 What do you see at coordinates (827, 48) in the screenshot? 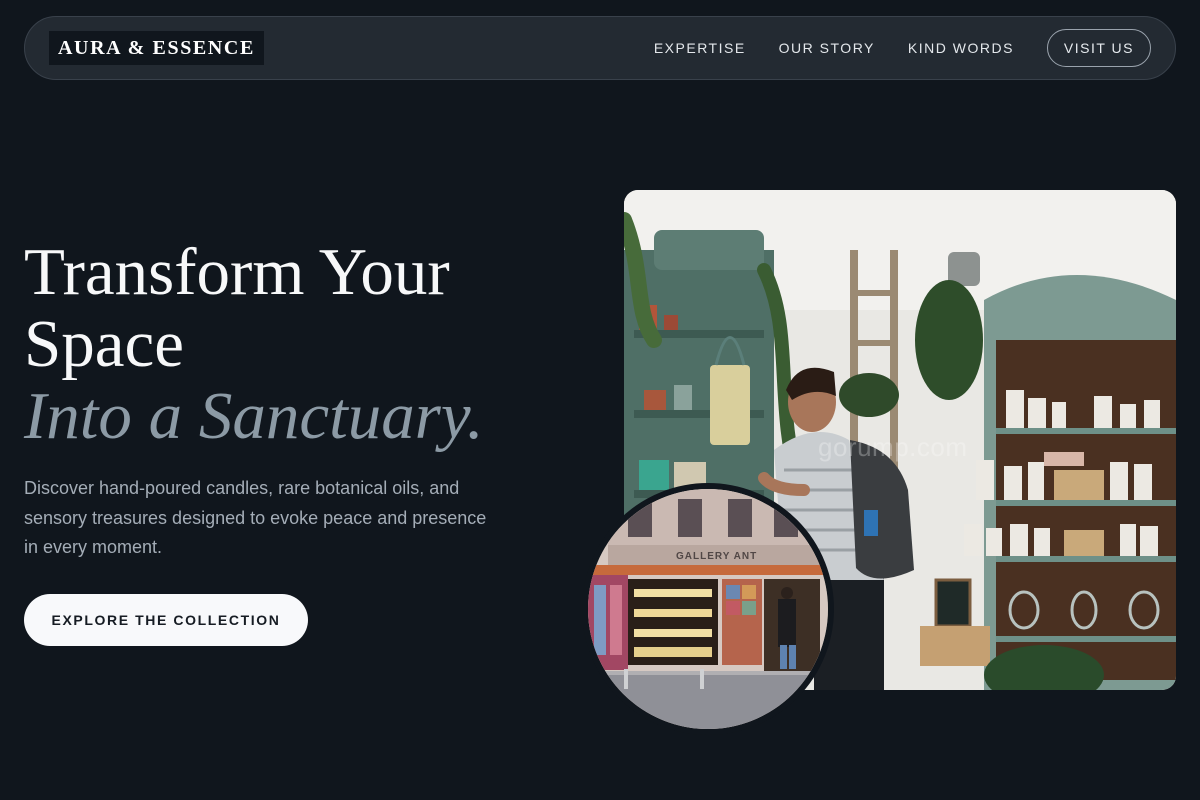
I see `nav-link-our-story: OUR STORY` at bounding box center [827, 48].